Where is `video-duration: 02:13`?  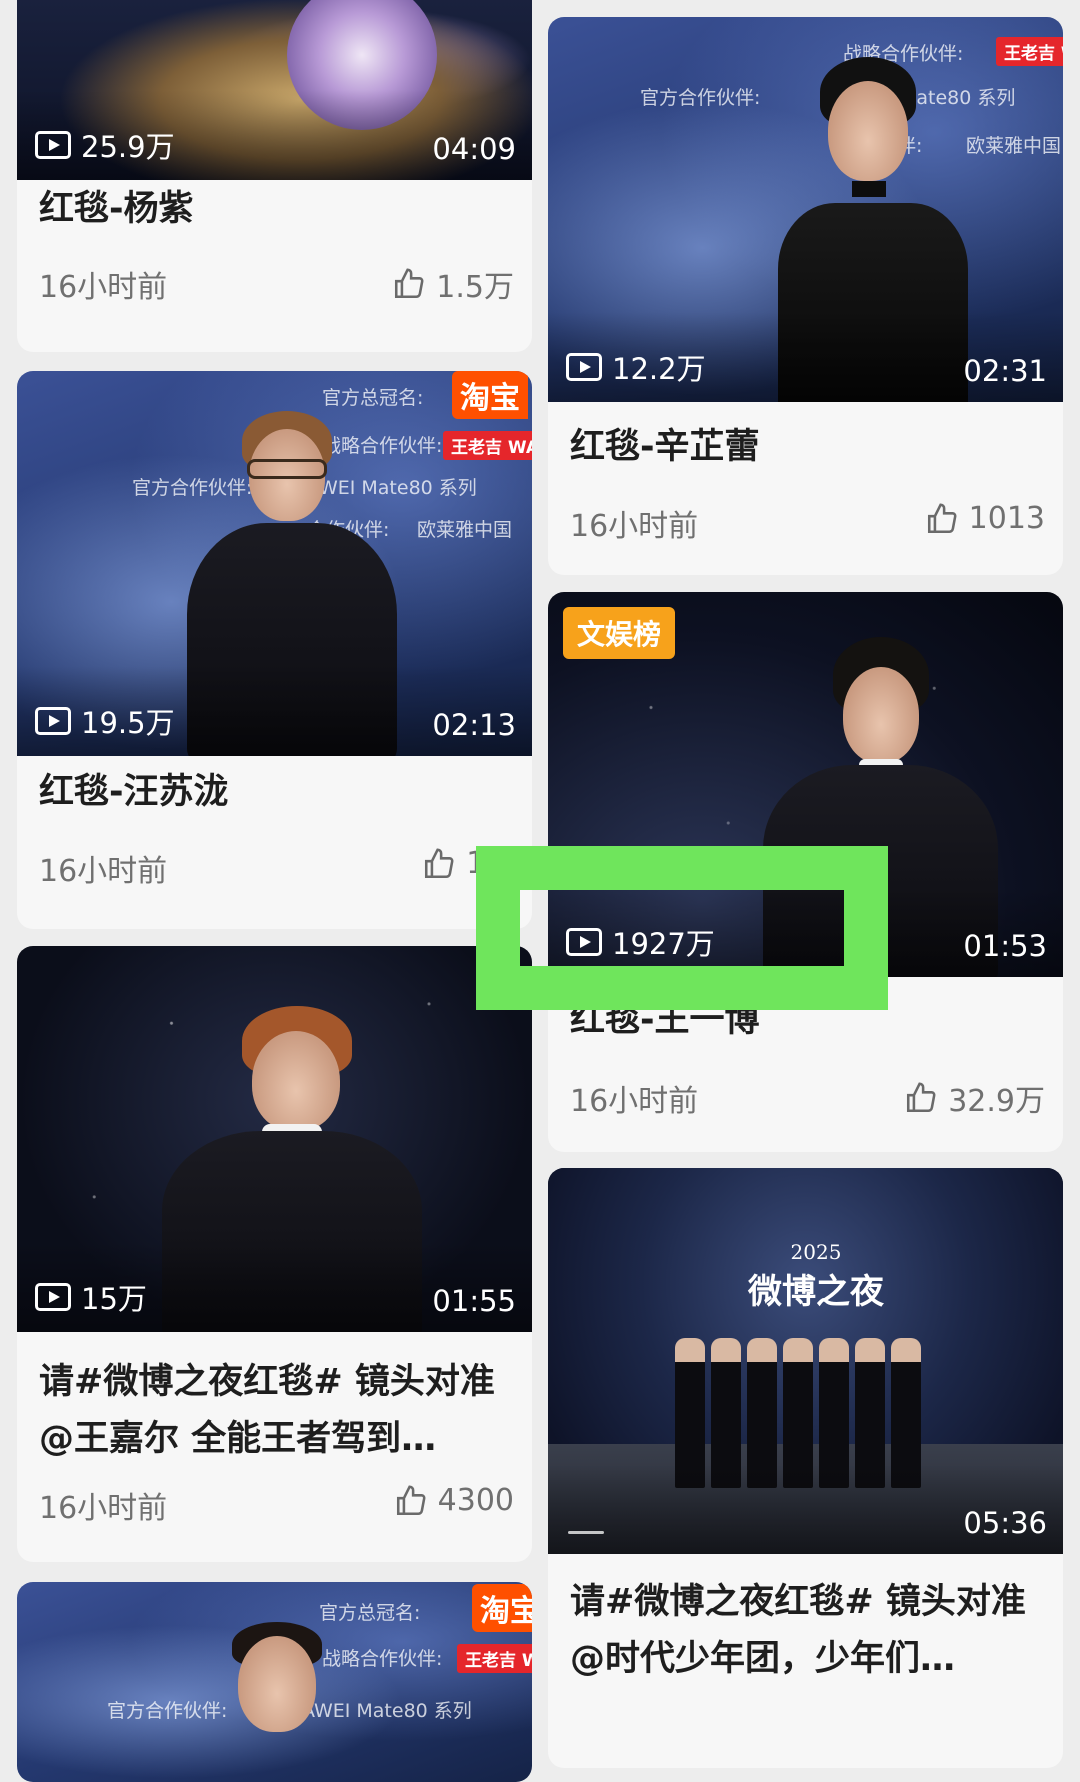
video-duration: 02:13 is located at coordinates (474, 725).